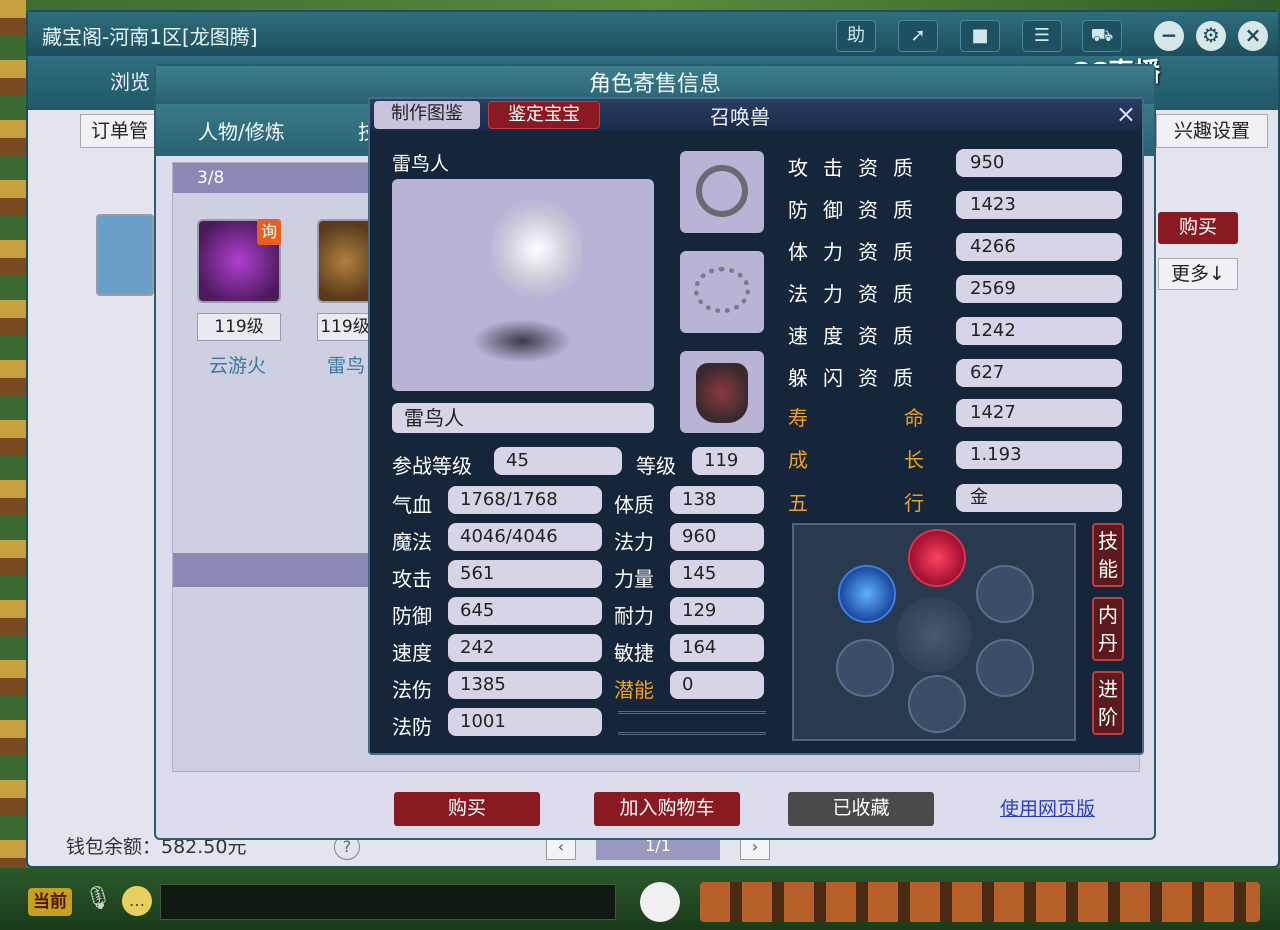 The width and height of the screenshot is (1280, 930). I want to click on tab-browse: 浏览, so click(130, 80).